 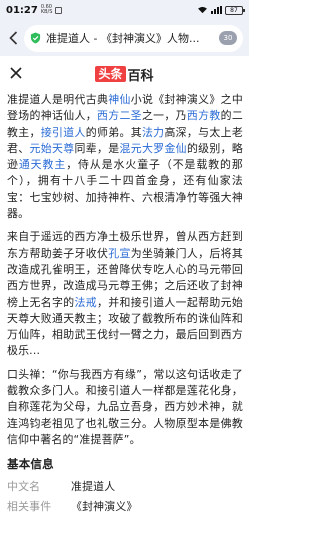 I want to click on battery-icon: 87, so click(x=235, y=10).